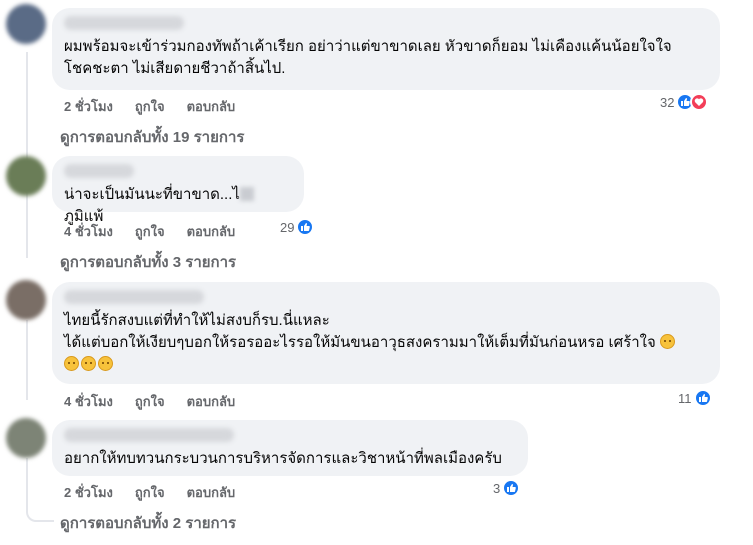  What do you see at coordinates (287, 227) in the screenshot?
I see `reaction-count: 29` at bounding box center [287, 227].